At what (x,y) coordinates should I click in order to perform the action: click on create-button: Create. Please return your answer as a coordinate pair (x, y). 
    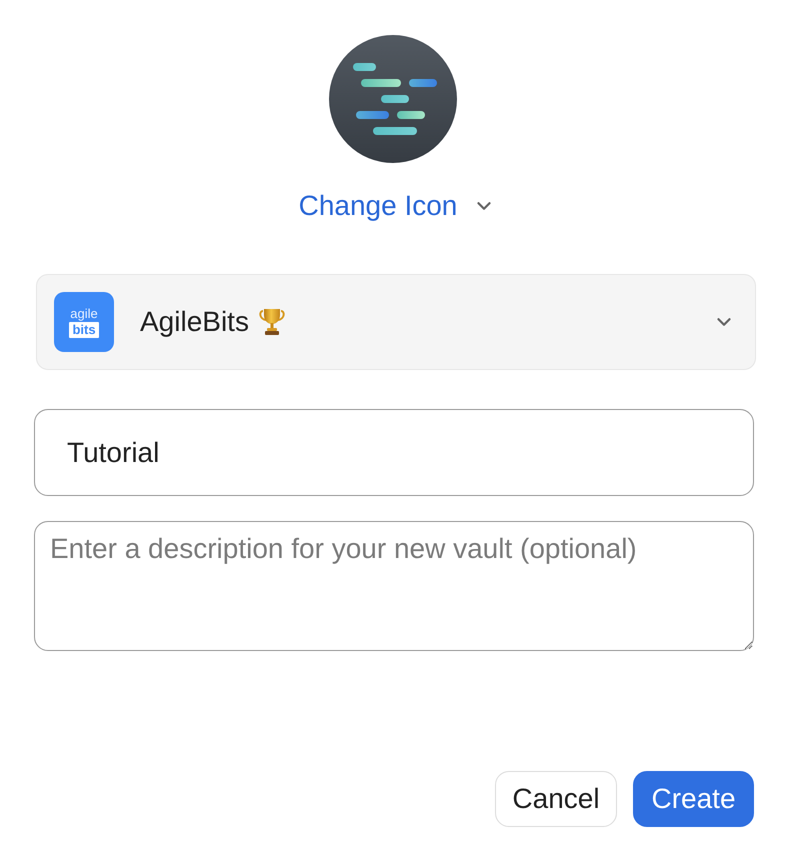
    Looking at the image, I should click on (693, 799).